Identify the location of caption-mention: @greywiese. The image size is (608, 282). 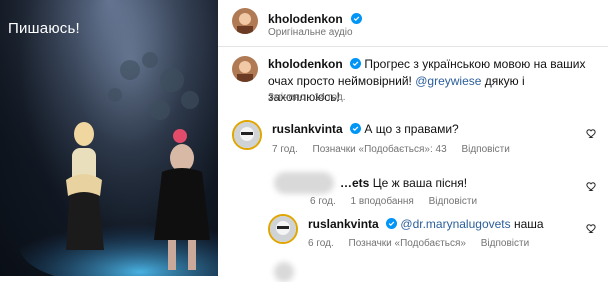
(448, 81).